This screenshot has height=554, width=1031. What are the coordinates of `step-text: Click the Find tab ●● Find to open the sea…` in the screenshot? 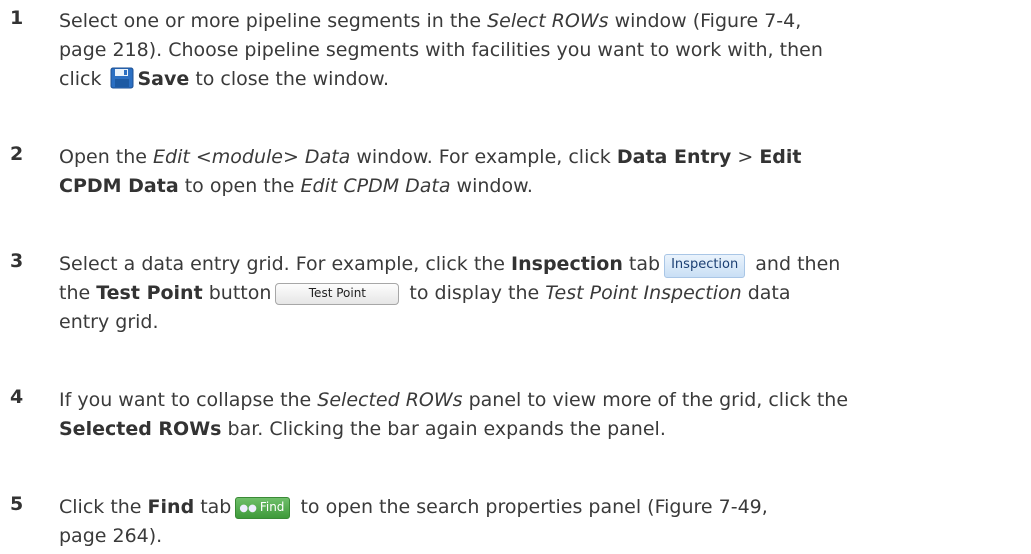 It's located at (413, 521).